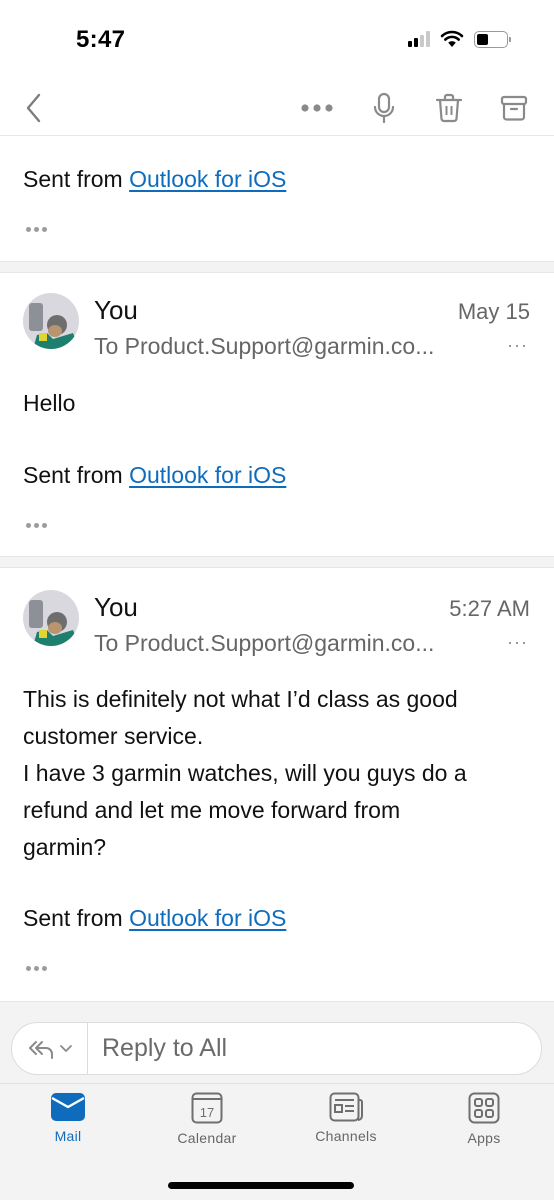 This screenshot has width=554, height=1200. What do you see at coordinates (277, 40) in the screenshot?
I see `status-bar: 5:47` at bounding box center [277, 40].